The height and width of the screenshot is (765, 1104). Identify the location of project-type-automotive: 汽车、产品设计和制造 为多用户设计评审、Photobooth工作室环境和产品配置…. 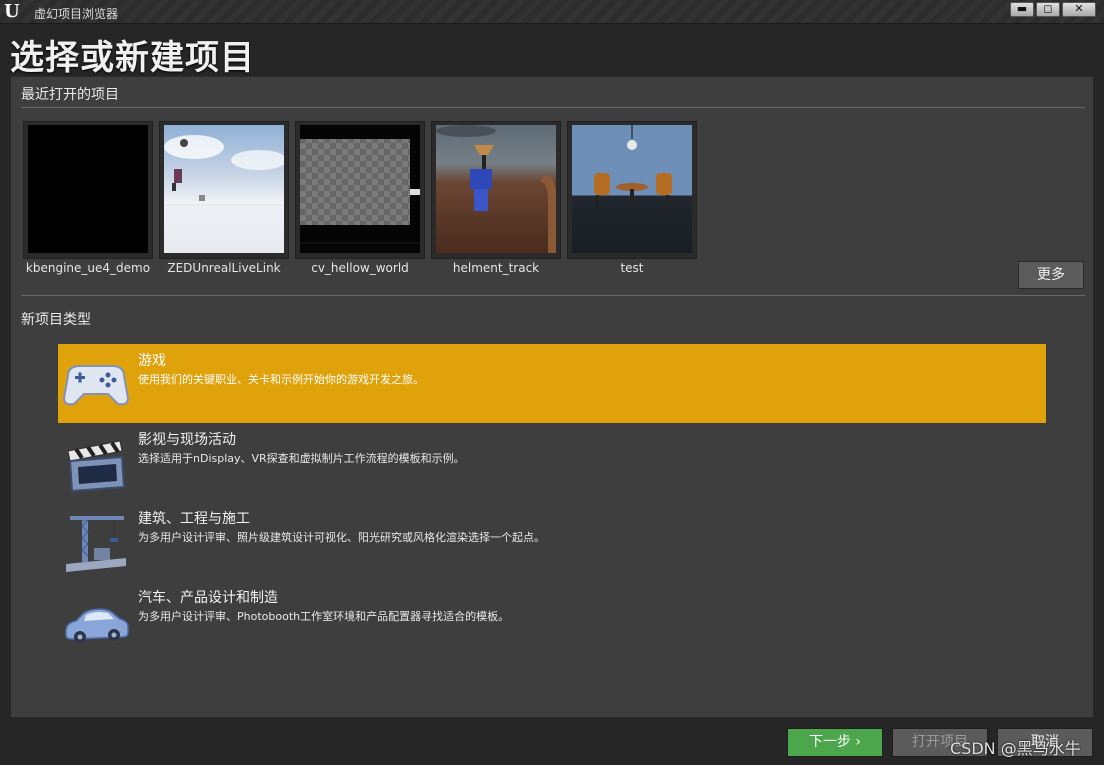
(552, 620).